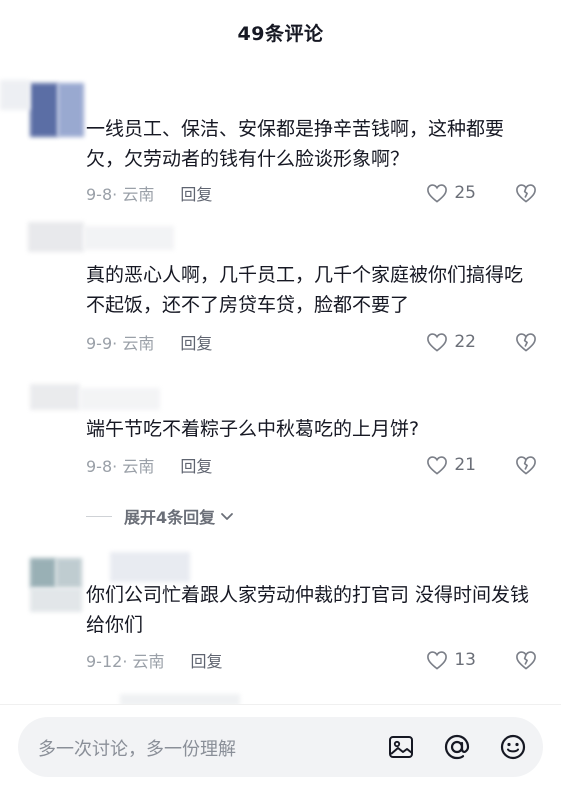 This screenshot has height=800, width=561. I want to click on like-button: 21, so click(451, 465).